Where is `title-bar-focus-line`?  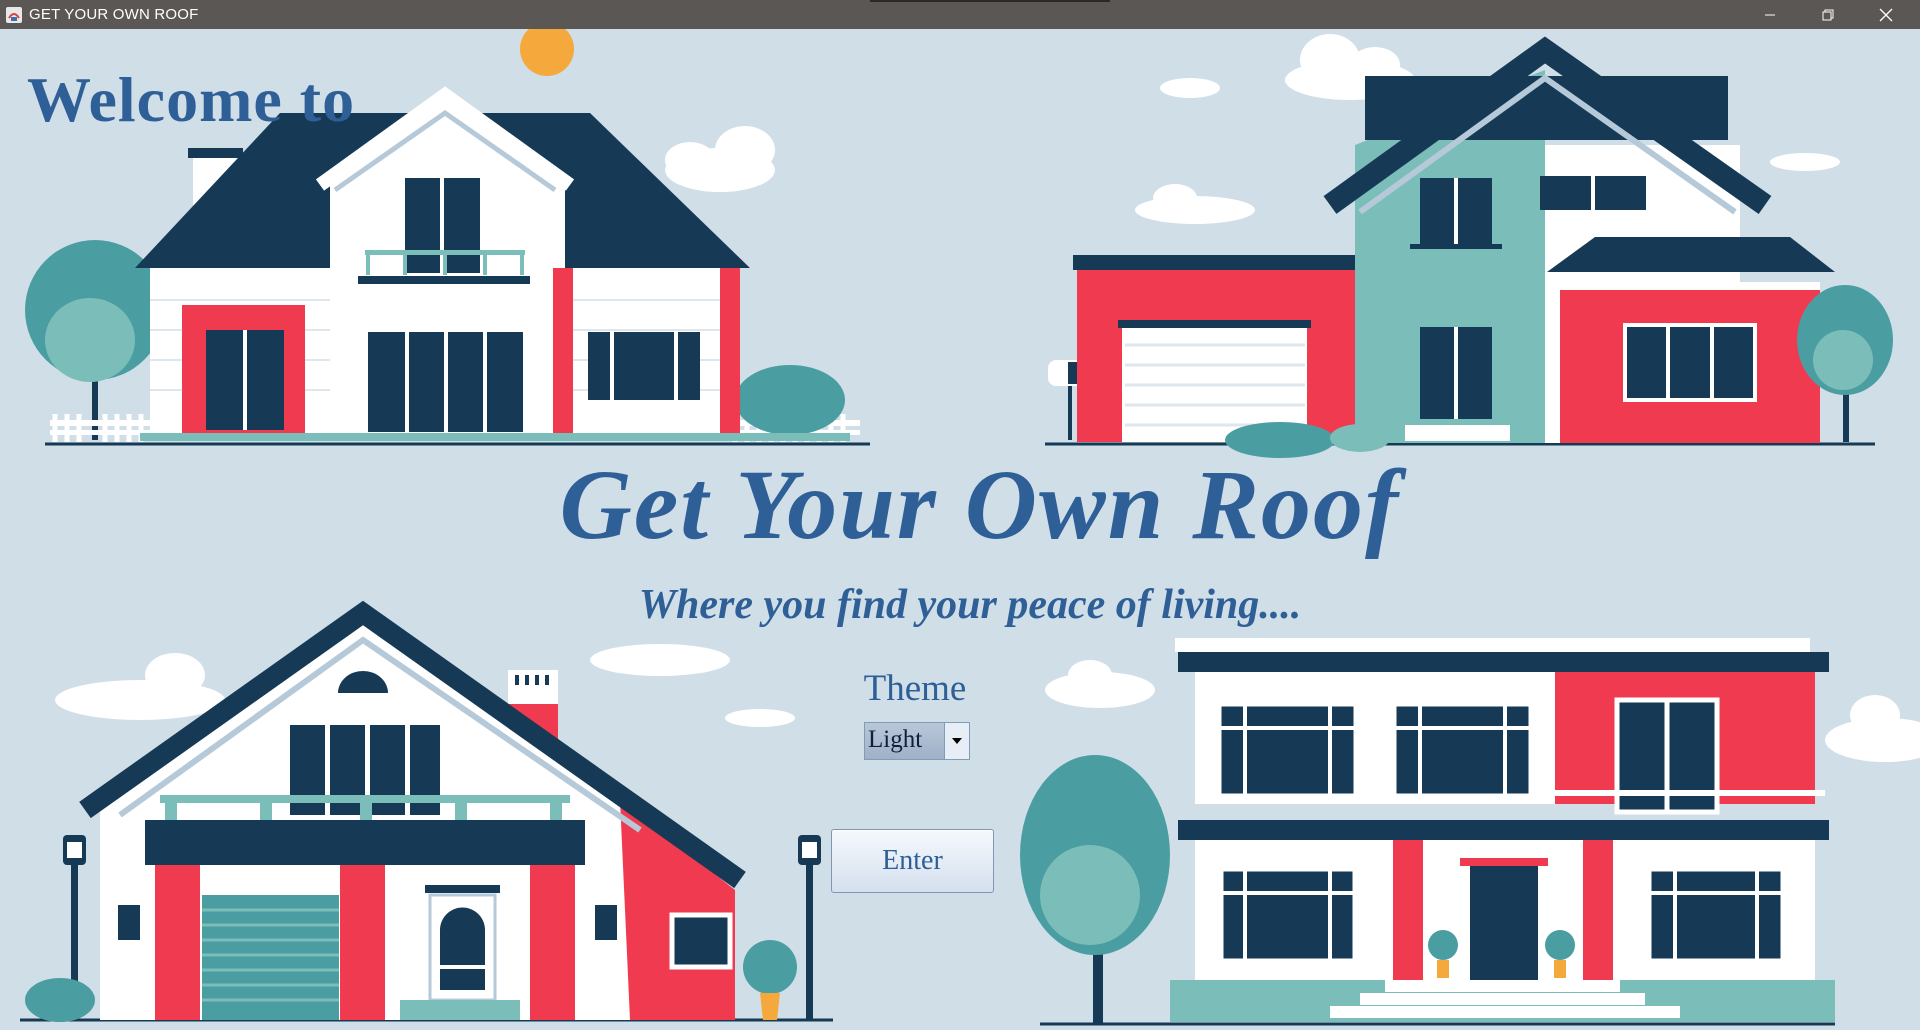 title-bar-focus-line is located at coordinates (990, 1).